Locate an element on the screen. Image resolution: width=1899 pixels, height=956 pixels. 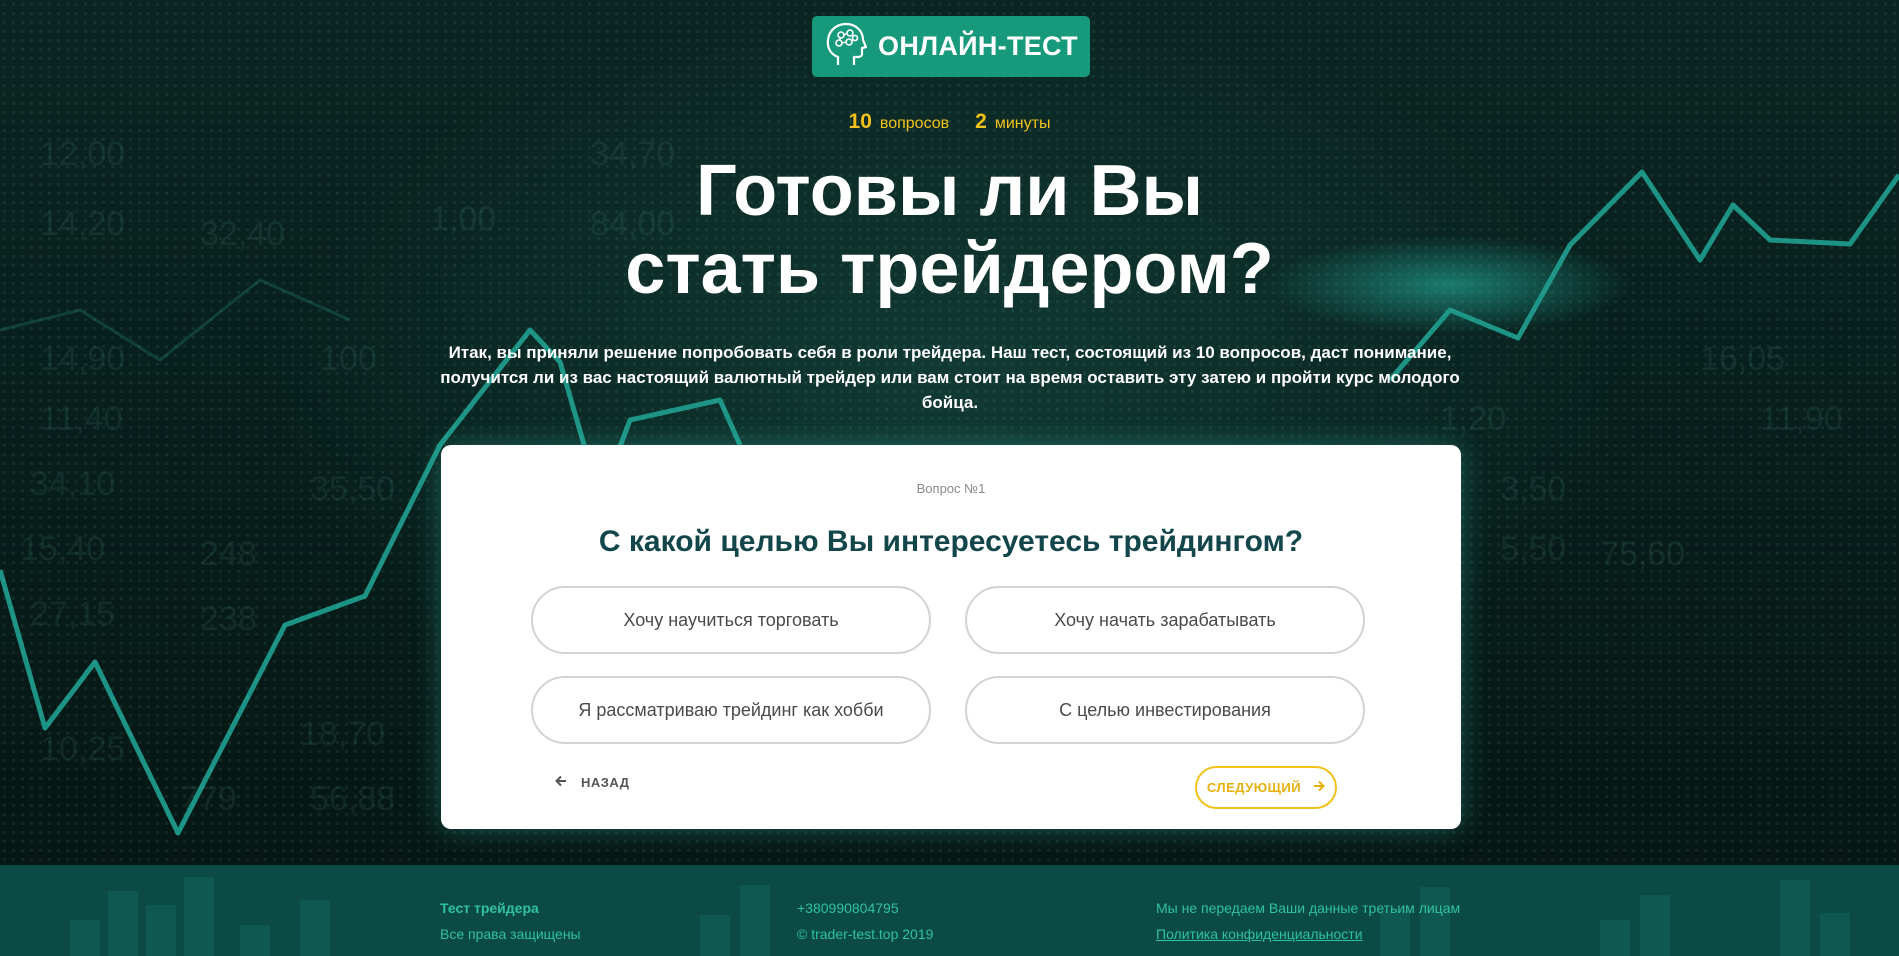
footer-brand: Тест трейдера is located at coordinates (489, 908).